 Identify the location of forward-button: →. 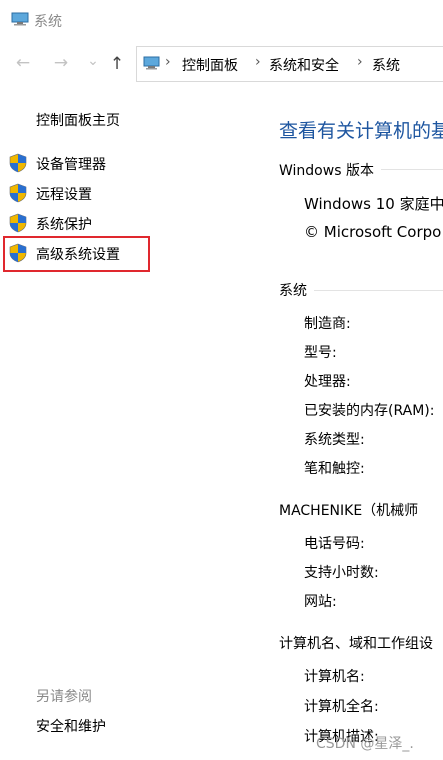
(61, 63).